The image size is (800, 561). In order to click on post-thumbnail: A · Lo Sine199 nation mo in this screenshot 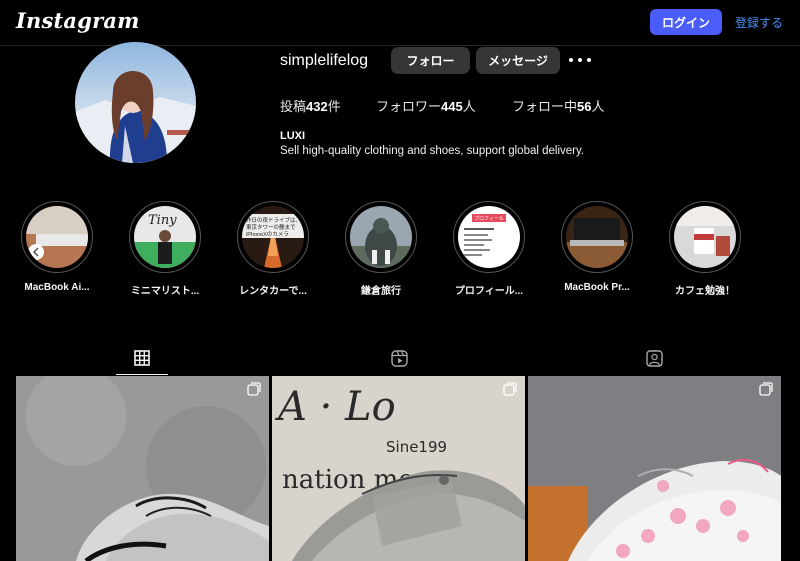, I will do `click(398, 468)`.